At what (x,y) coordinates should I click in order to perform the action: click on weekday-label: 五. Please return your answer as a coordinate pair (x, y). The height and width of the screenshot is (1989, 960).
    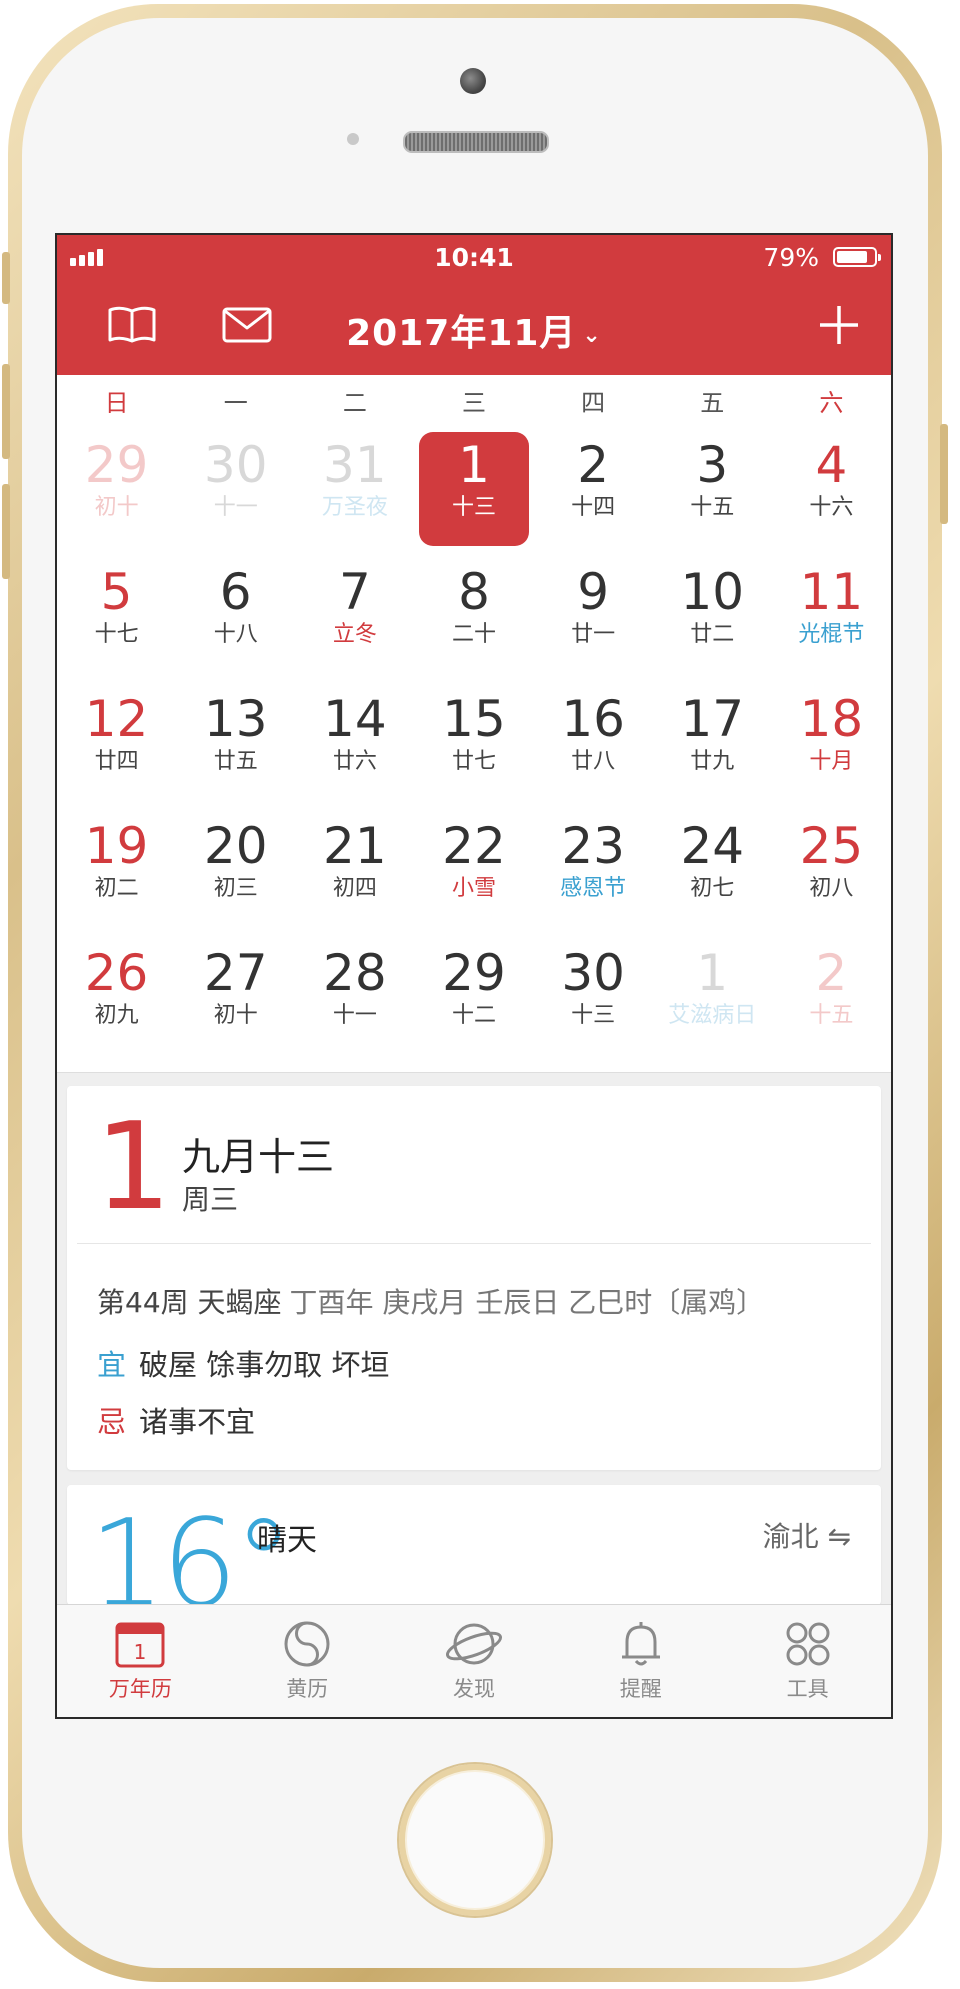
    Looking at the image, I should click on (712, 402).